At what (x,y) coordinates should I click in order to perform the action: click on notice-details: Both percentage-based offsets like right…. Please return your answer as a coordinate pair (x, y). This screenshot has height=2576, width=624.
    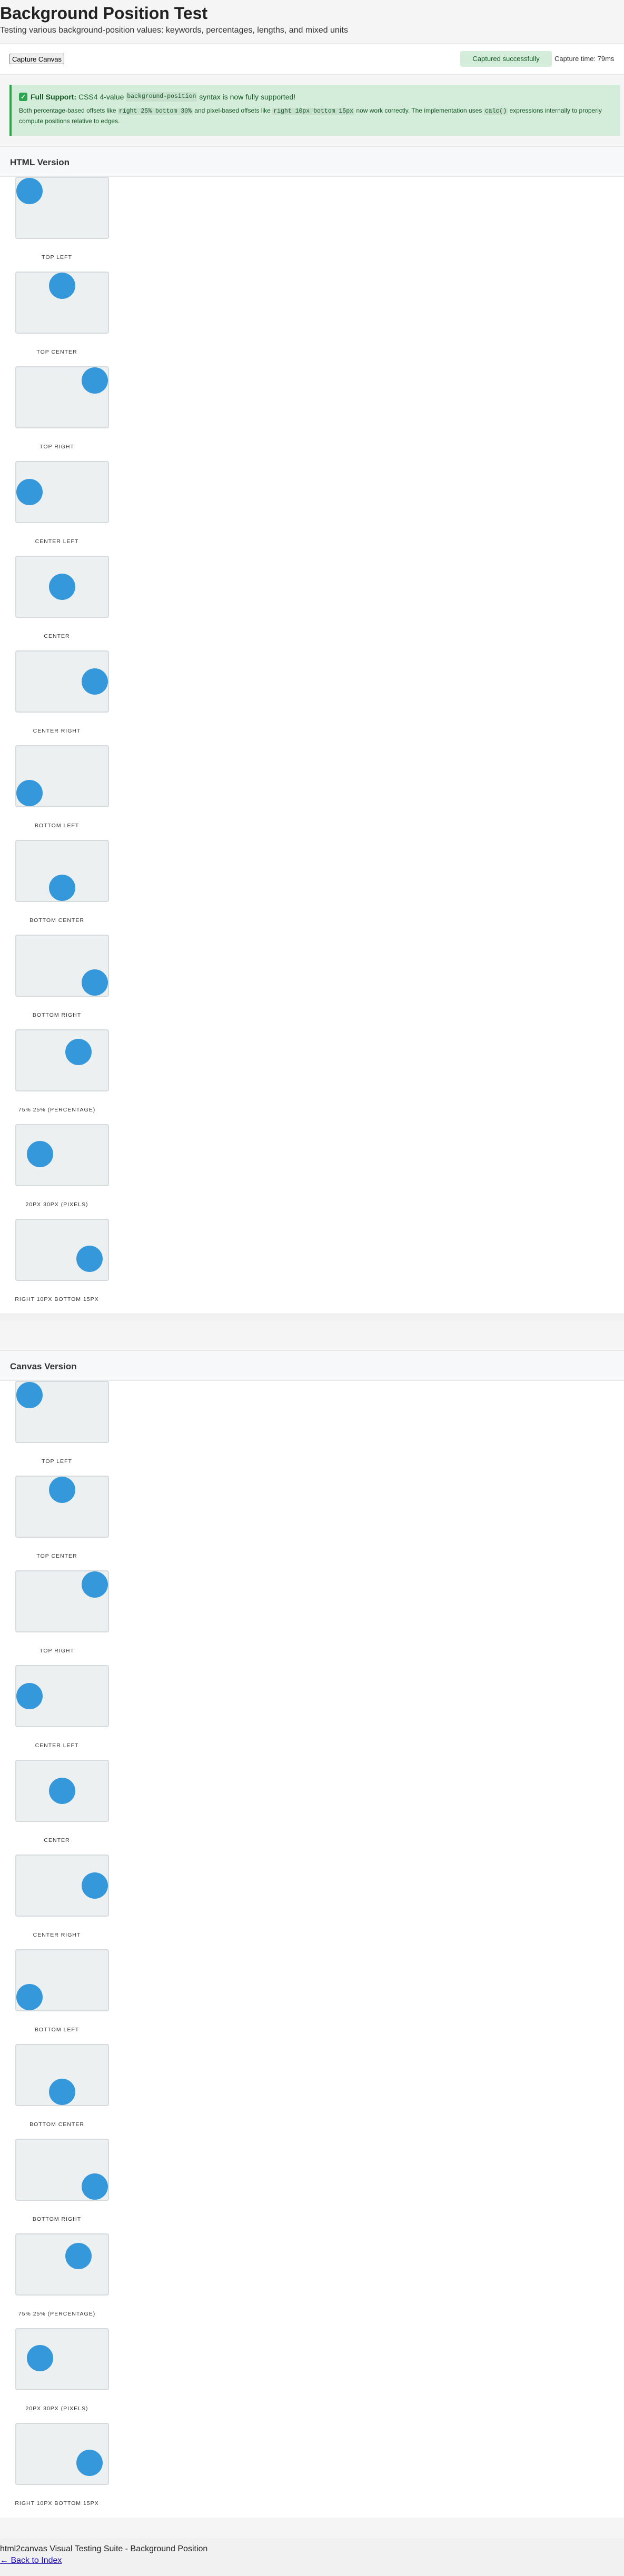
    Looking at the image, I should click on (316, 116).